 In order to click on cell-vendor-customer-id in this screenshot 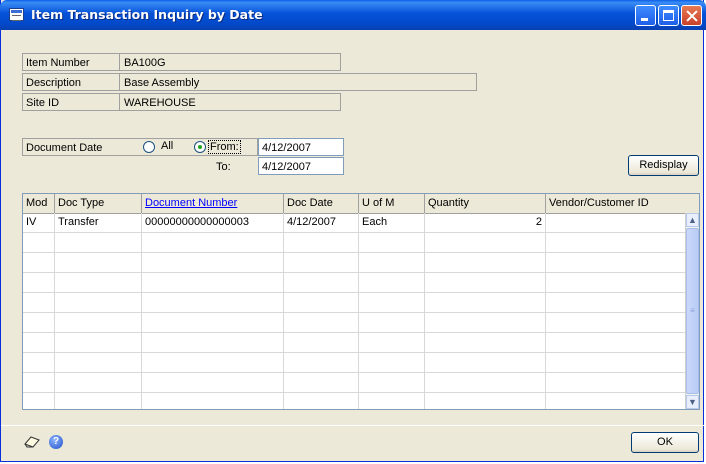, I will do `click(616, 222)`.